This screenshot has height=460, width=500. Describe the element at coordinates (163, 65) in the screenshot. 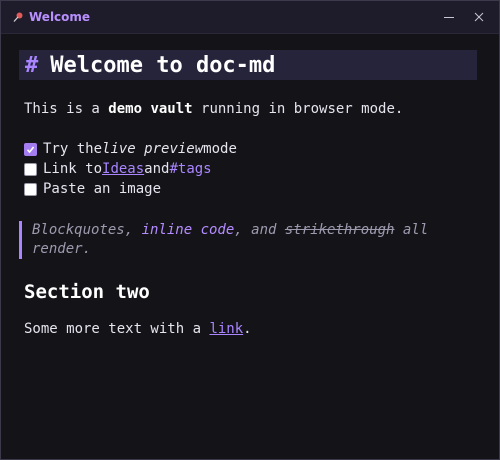

I see `heading-1-text: Welcome to doc-md` at that location.